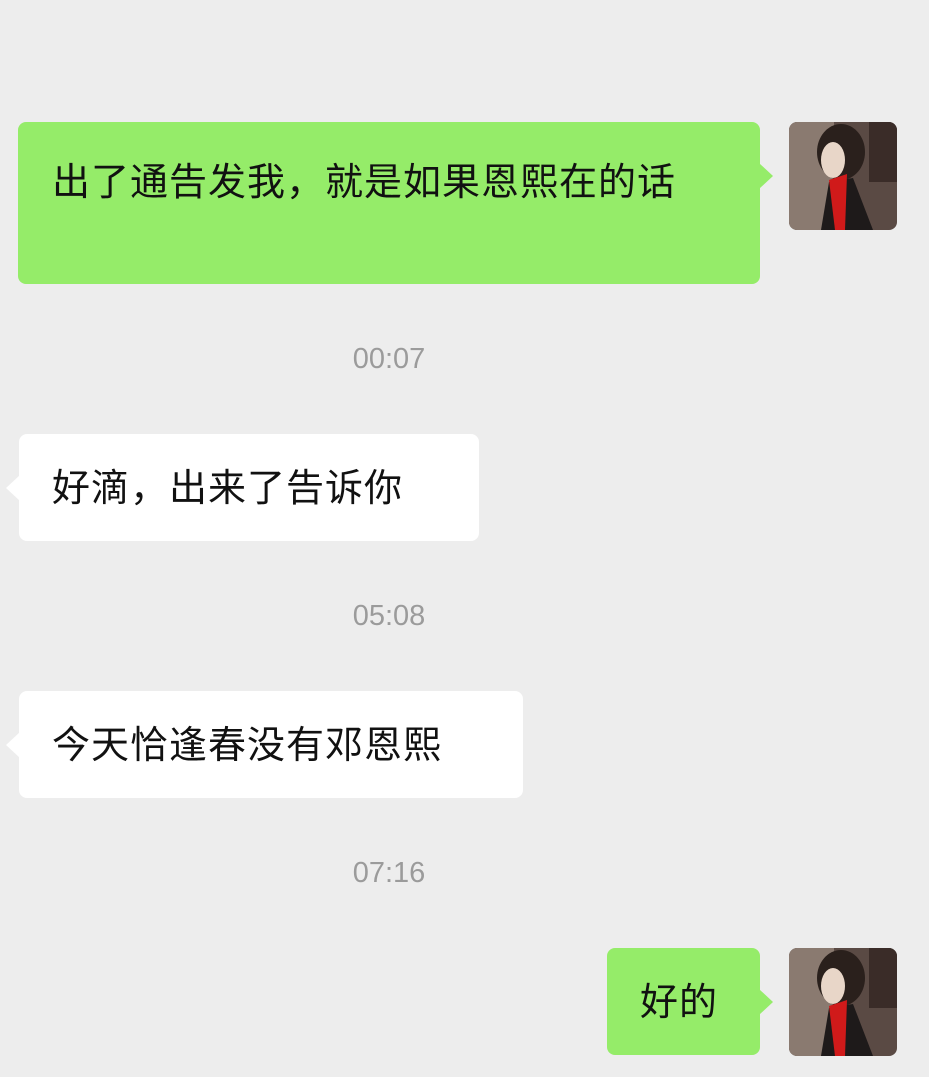 Image resolution: width=929 pixels, height=1077 pixels. Describe the element at coordinates (364, 182) in the screenshot. I see `message-text: 出了通告发我，就是如果恩熙在的话` at that location.